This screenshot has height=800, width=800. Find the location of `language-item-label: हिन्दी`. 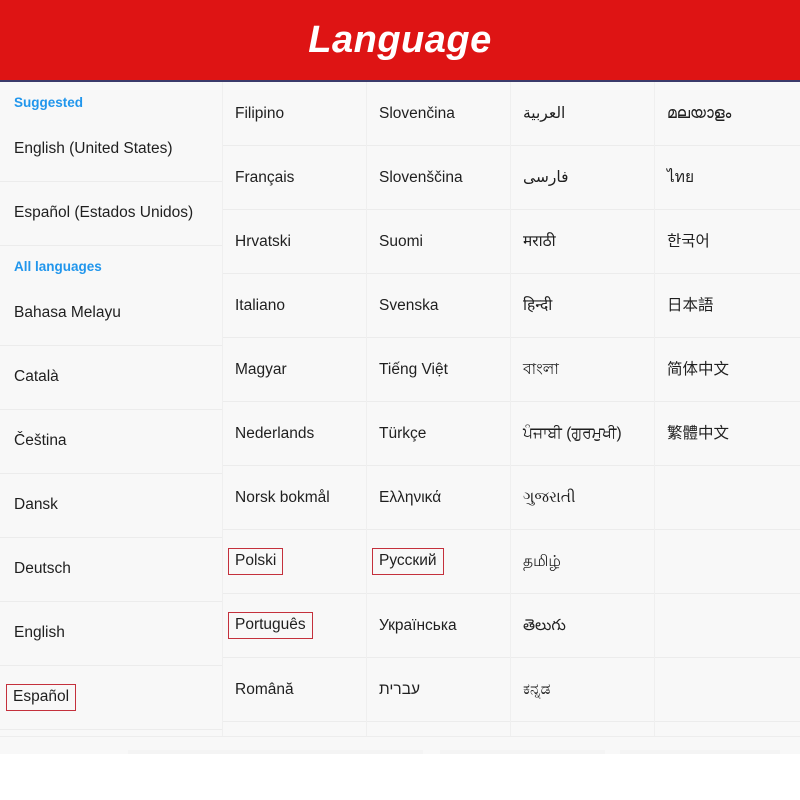

language-item-label: हिन्दी is located at coordinates (538, 305).